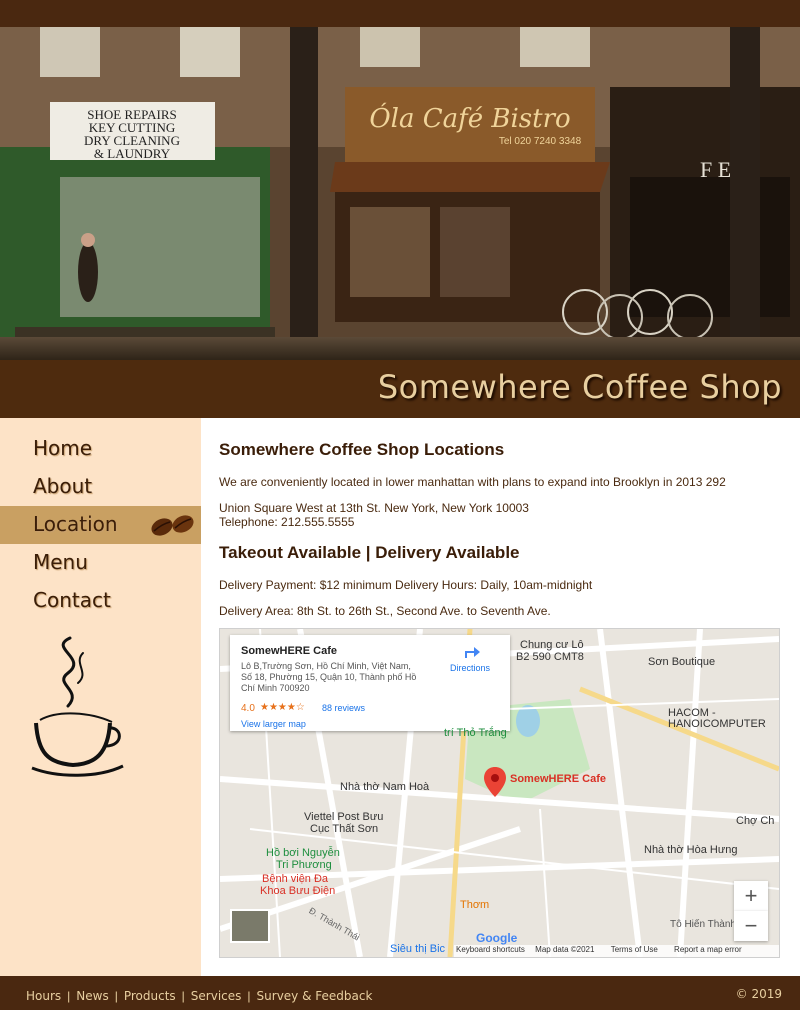  What do you see at coordinates (298, 891) in the screenshot?
I see `map-label: Khoa Bưu Điện` at bounding box center [298, 891].